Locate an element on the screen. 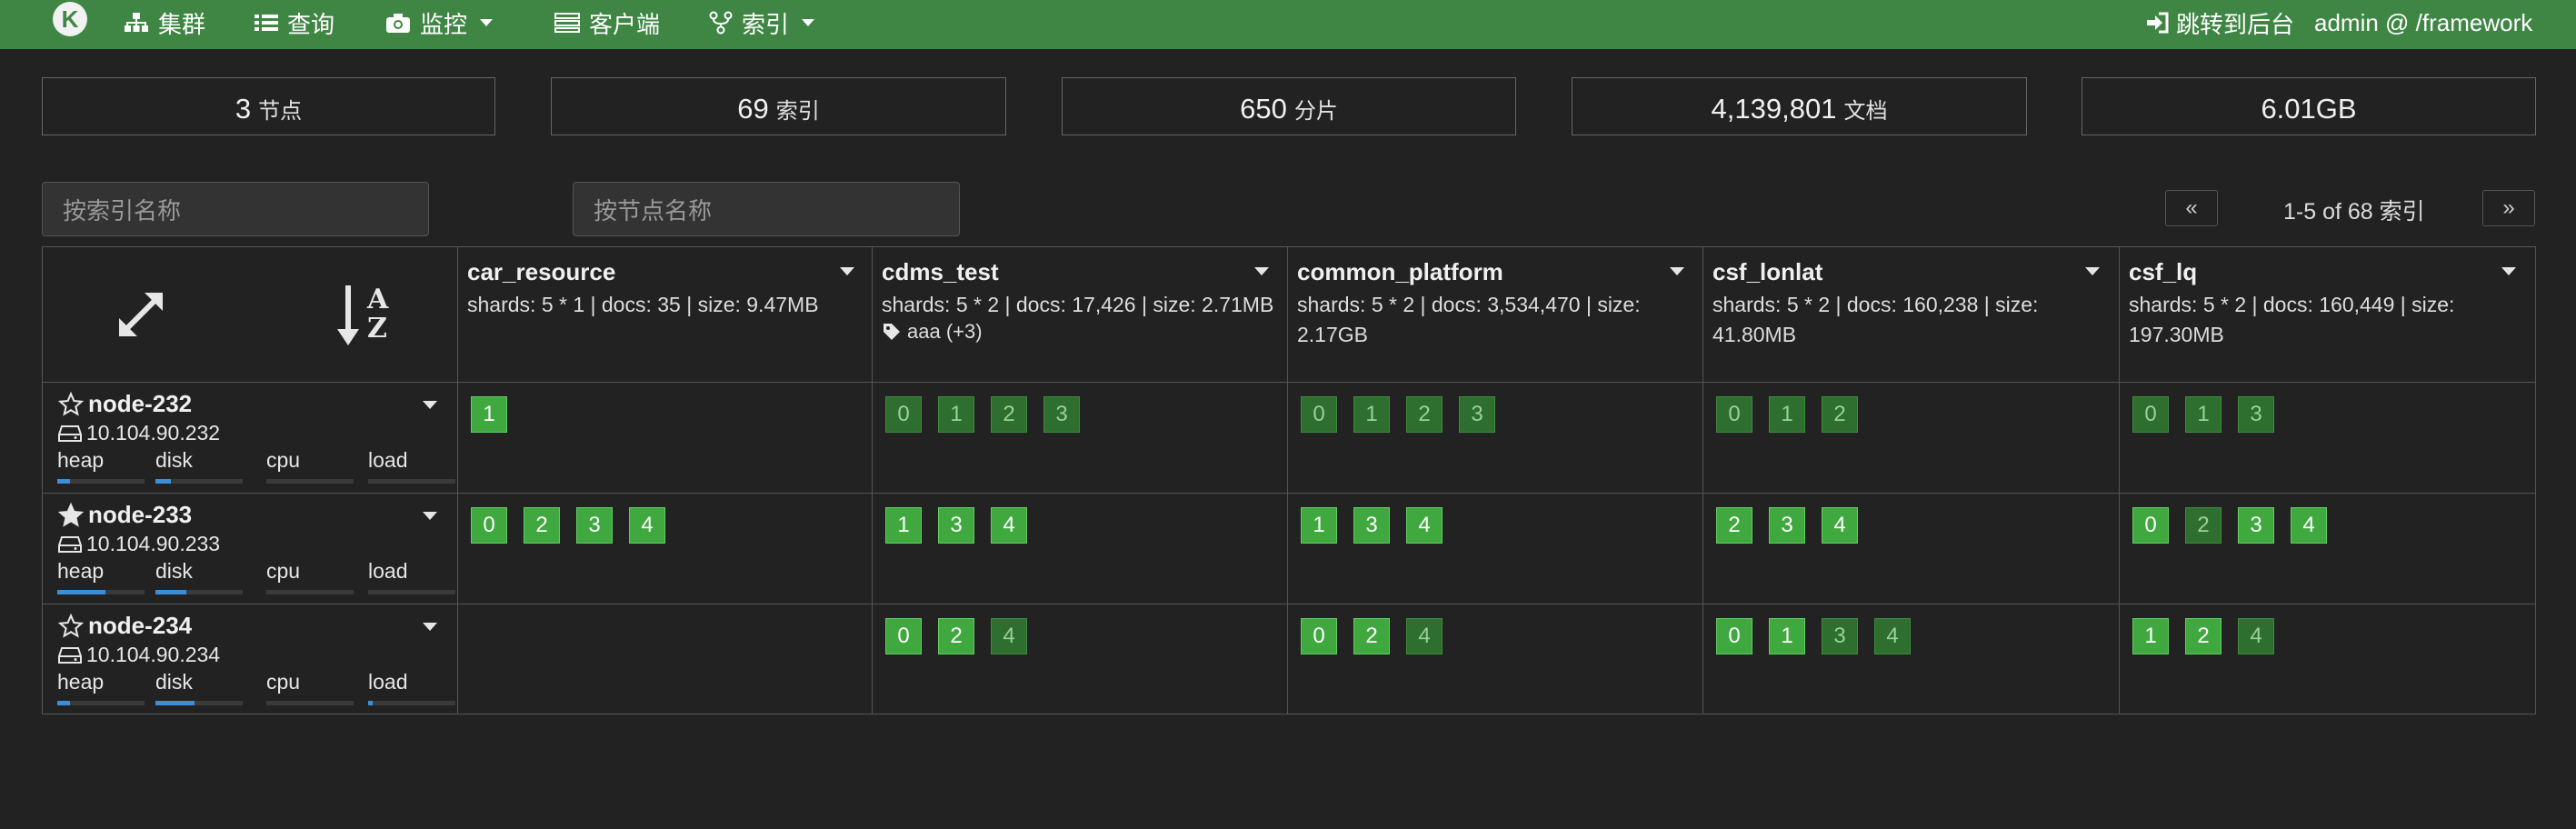 Image resolution: width=2576 pixels, height=829 pixels. node-name: node-234 is located at coordinates (140, 625).